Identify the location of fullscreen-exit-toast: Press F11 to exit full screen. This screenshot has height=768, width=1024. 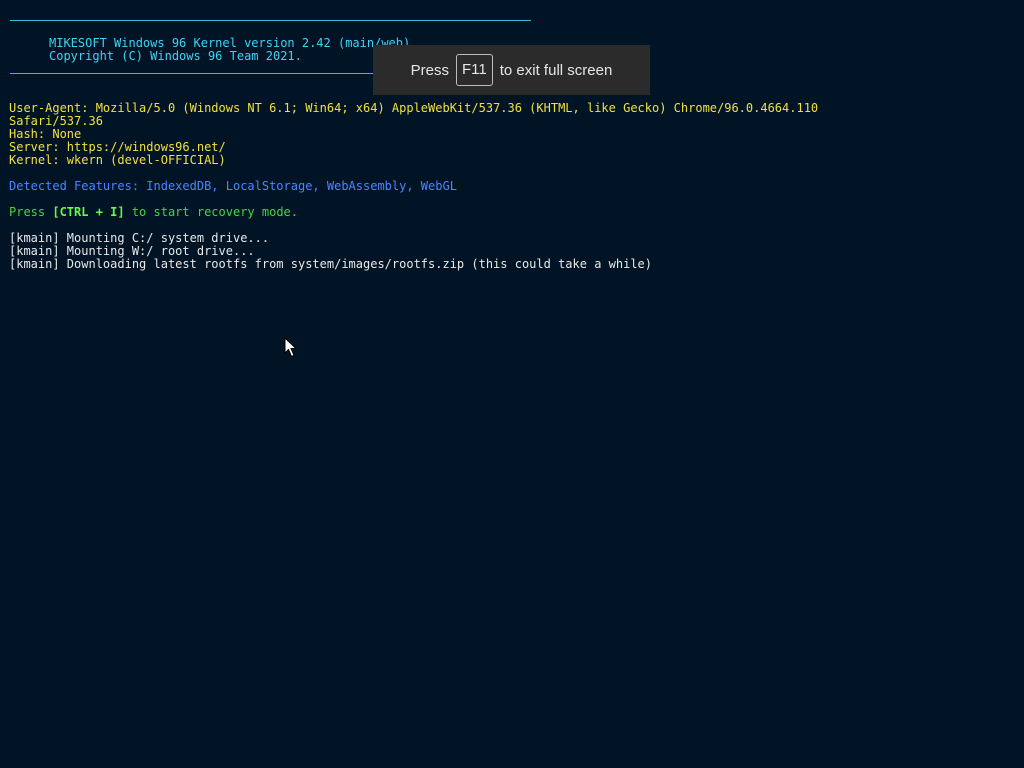
(511, 70).